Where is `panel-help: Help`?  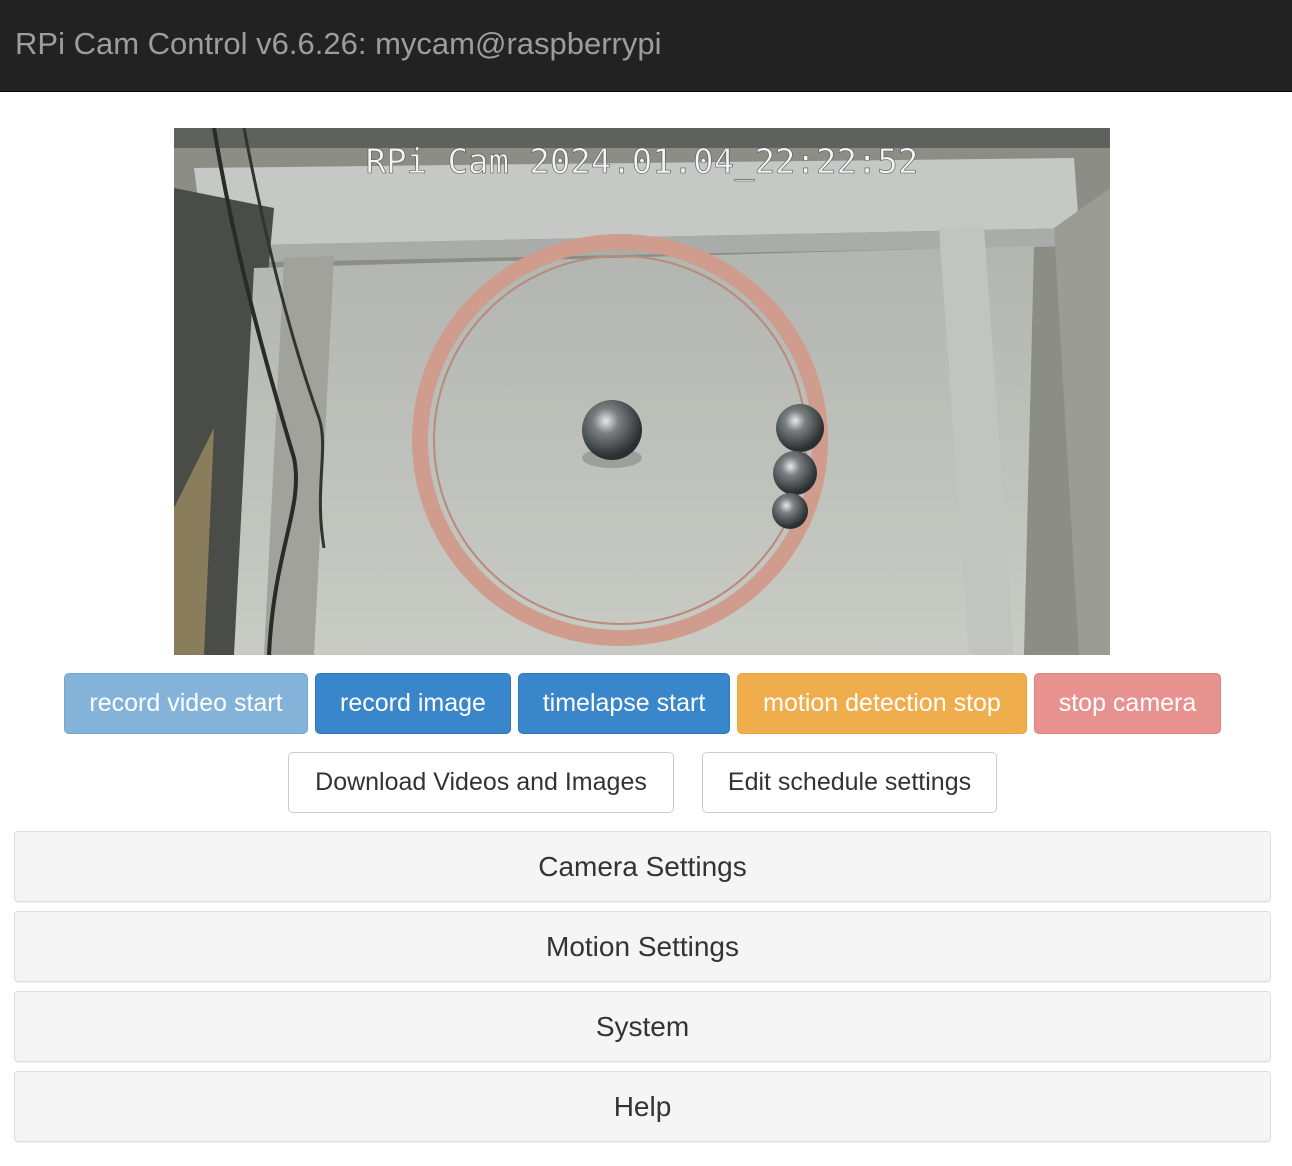
panel-help: Help is located at coordinates (642, 1106).